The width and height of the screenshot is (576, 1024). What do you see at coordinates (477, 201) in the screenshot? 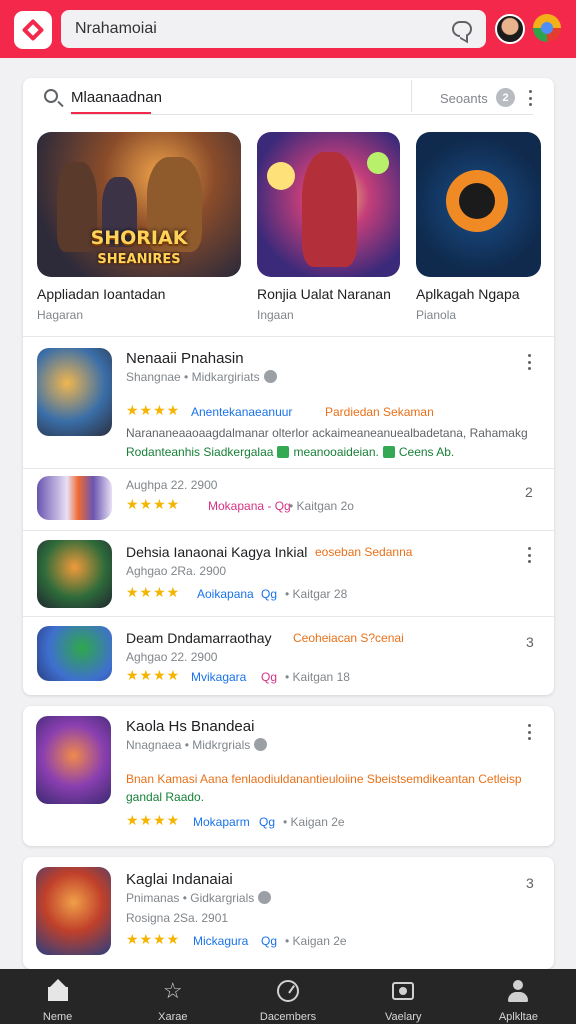
I see `flame-icon` at bounding box center [477, 201].